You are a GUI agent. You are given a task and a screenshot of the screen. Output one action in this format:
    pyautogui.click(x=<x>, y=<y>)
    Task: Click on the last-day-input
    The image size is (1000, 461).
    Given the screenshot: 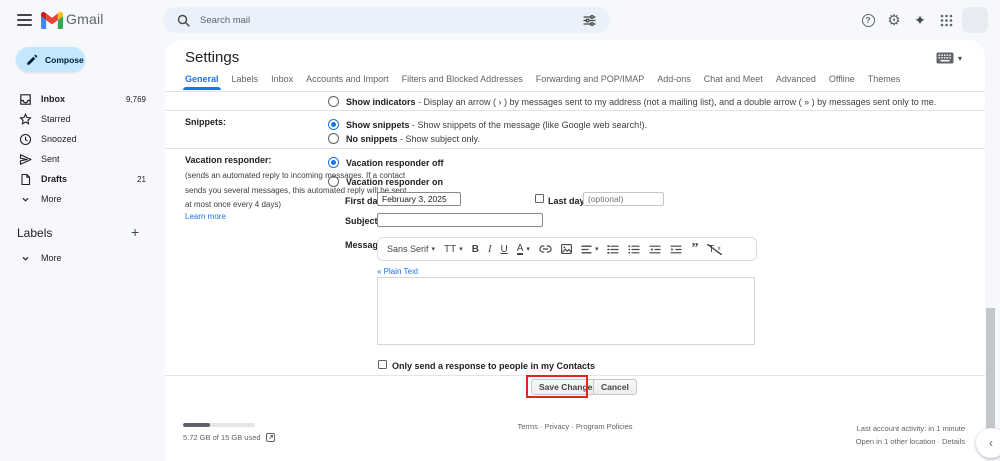 What is the action you would take?
    pyautogui.click(x=623, y=199)
    